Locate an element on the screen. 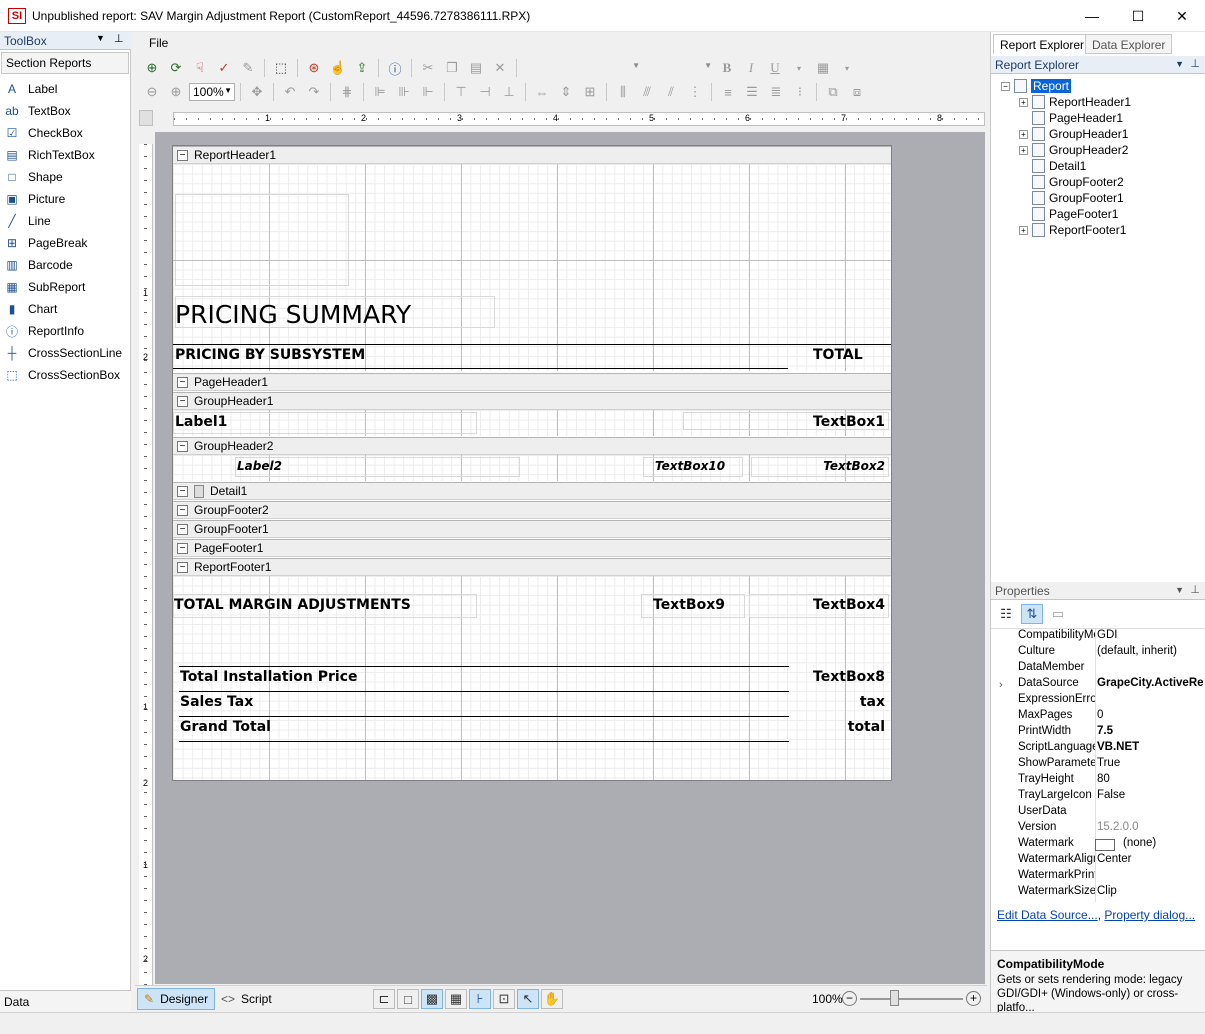 This screenshot has height=1034, width=1205. bring-to-front-icon: ⧉ is located at coordinates (833, 92).